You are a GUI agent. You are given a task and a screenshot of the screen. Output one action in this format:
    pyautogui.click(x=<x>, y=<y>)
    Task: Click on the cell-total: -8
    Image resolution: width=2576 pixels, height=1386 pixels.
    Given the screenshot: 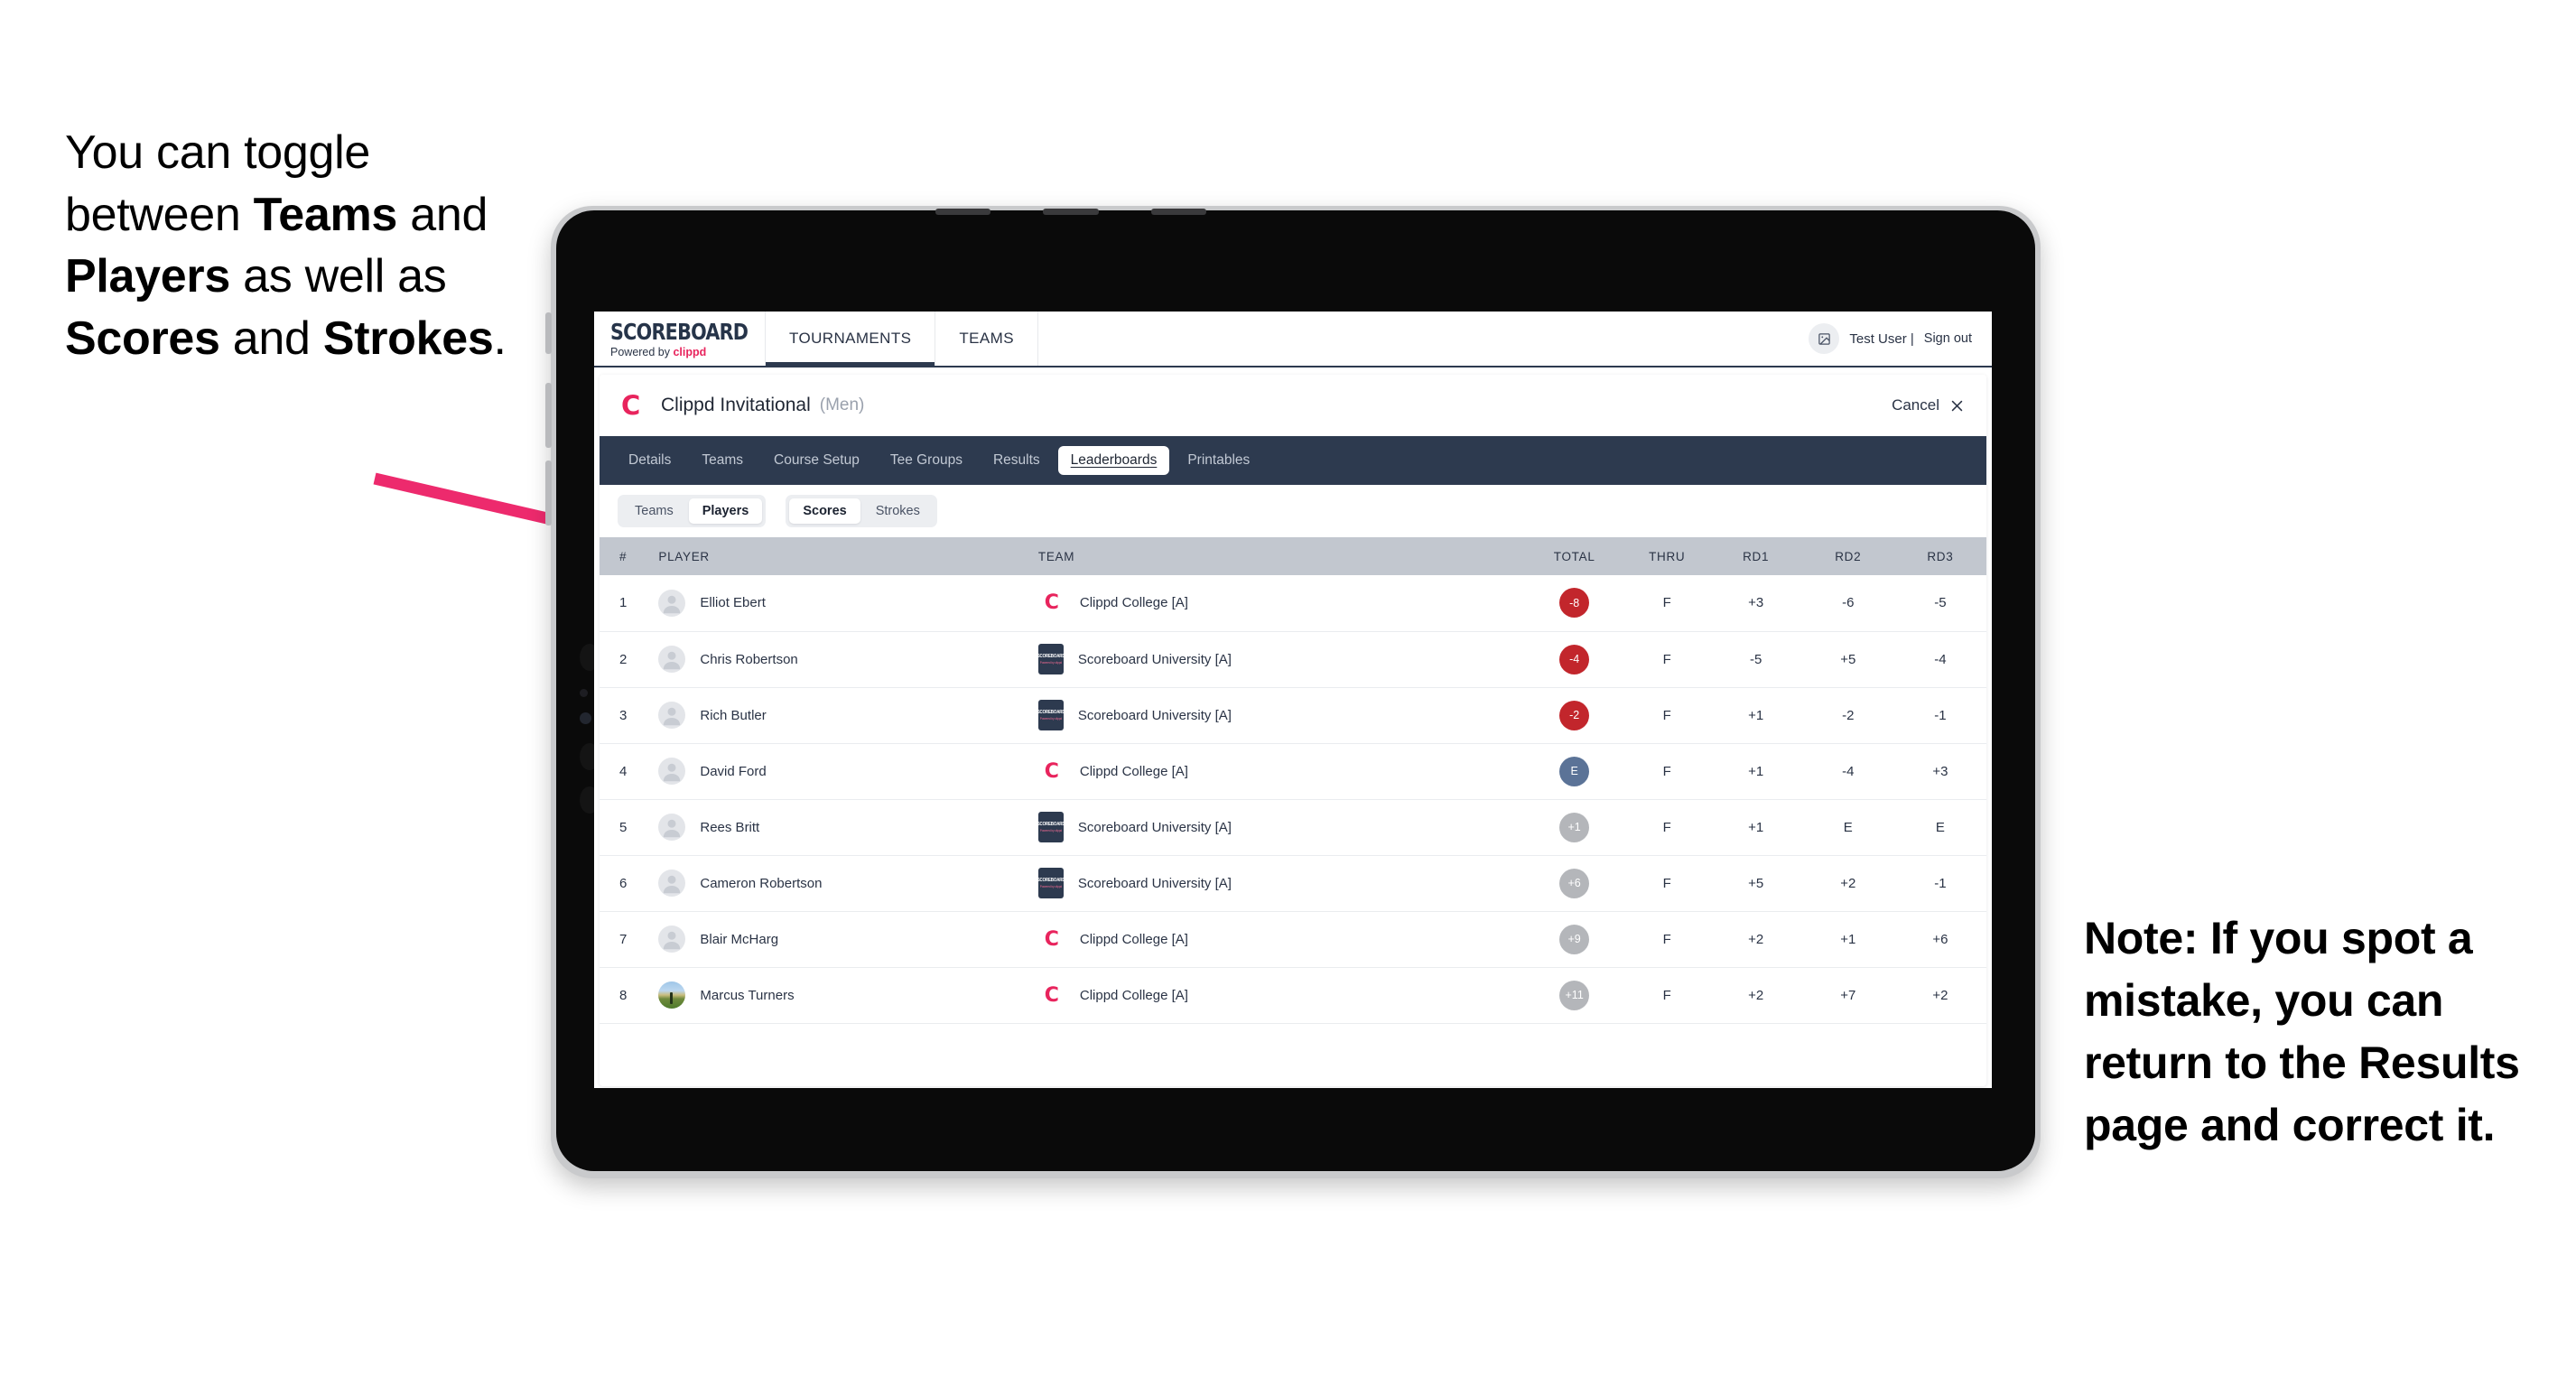 What is the action you would take?
    pyautogui.click(x=1574, y=603)
    